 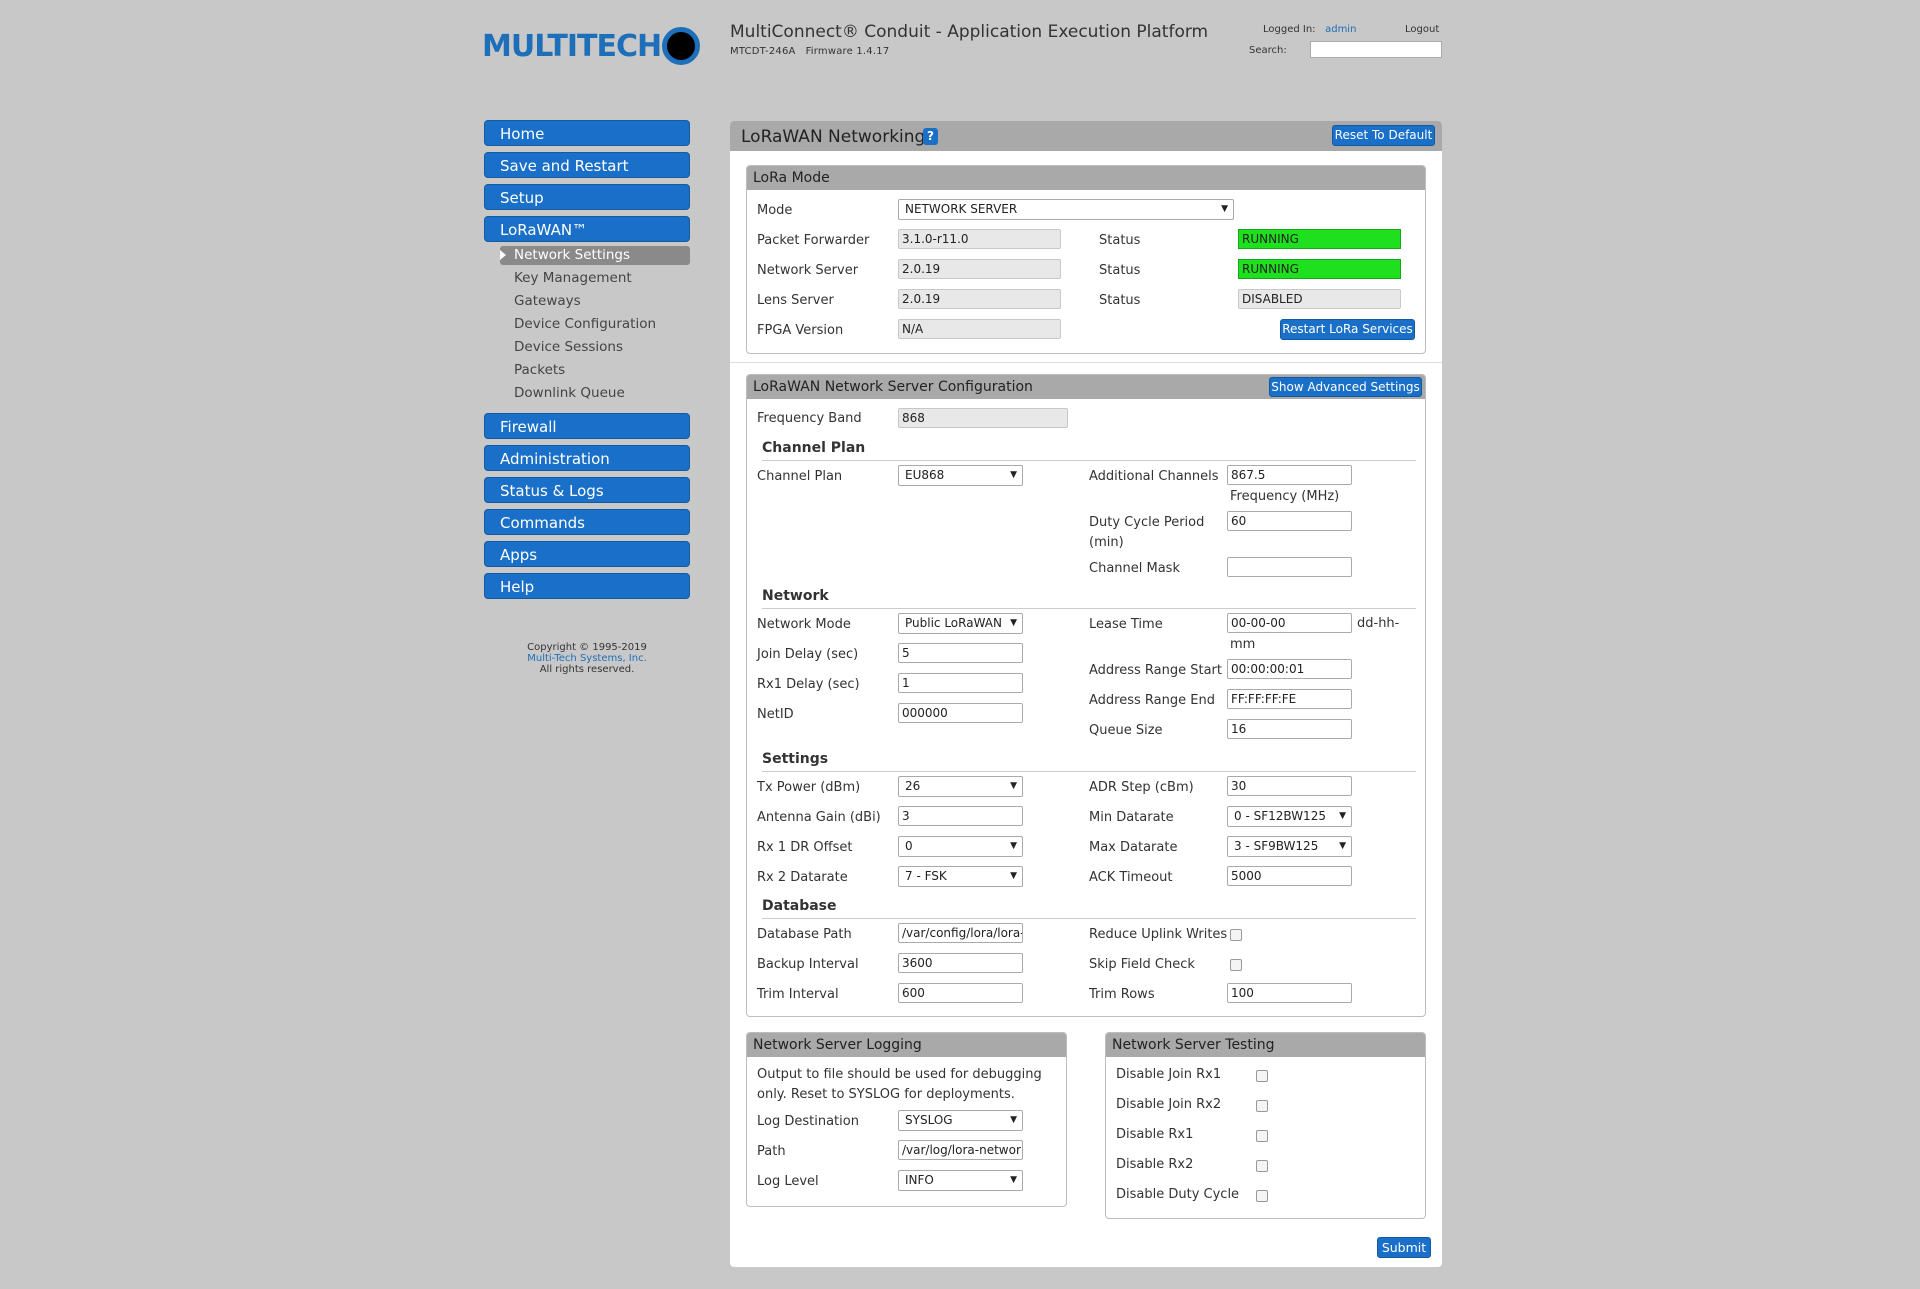 What do you see at coordinates (1383, 135) in the screenshot?
I see `reset-to-default-button: Reset To Default` at bounding box center [1383, 135].